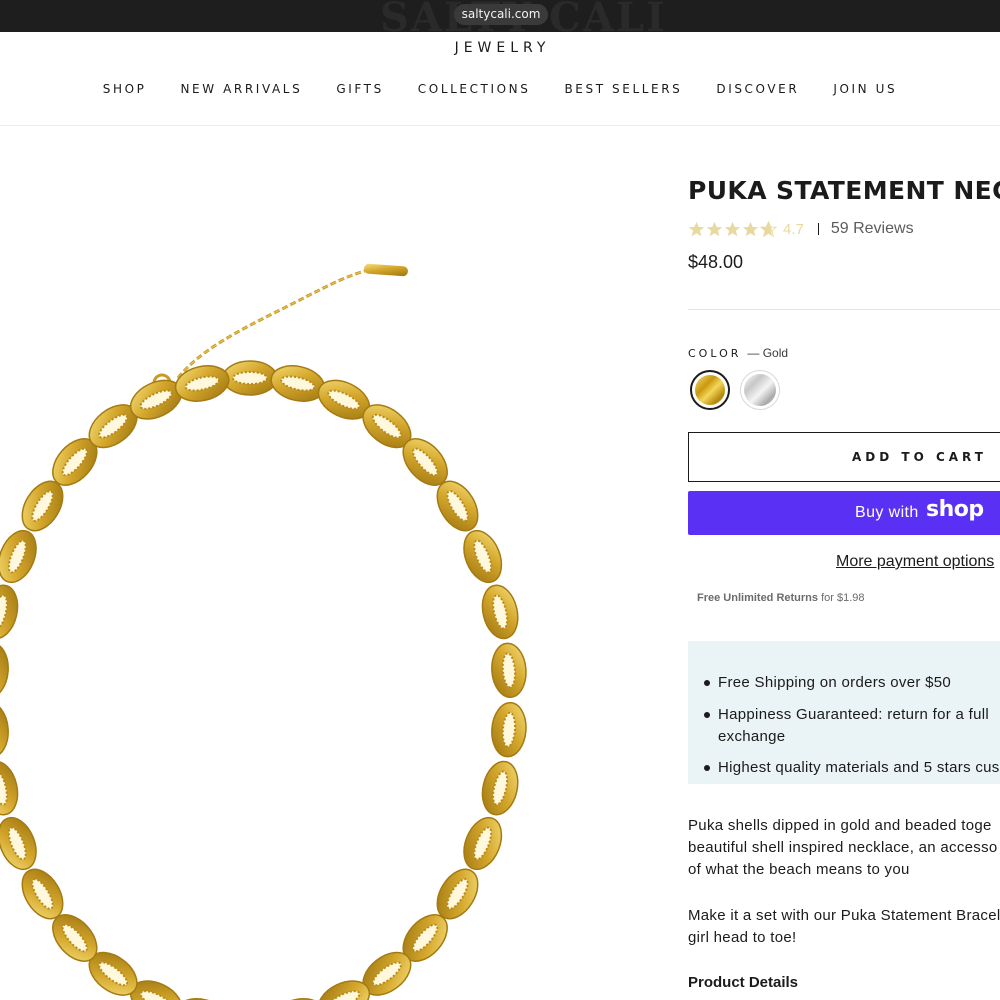  Describe the element at coordinates (716, 262) in the screenshot. I see `product-price: $48.00` at that location.